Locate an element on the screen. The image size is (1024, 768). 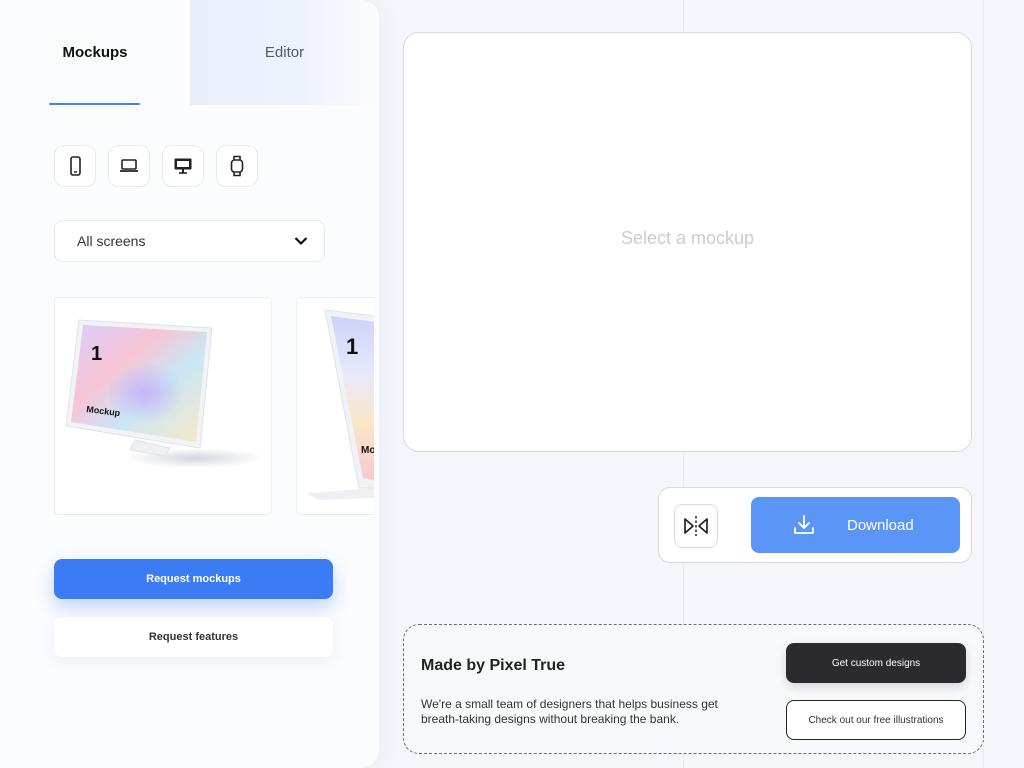
get-custom-designs-button: Get custom designs is located at coordinates (876, 663).